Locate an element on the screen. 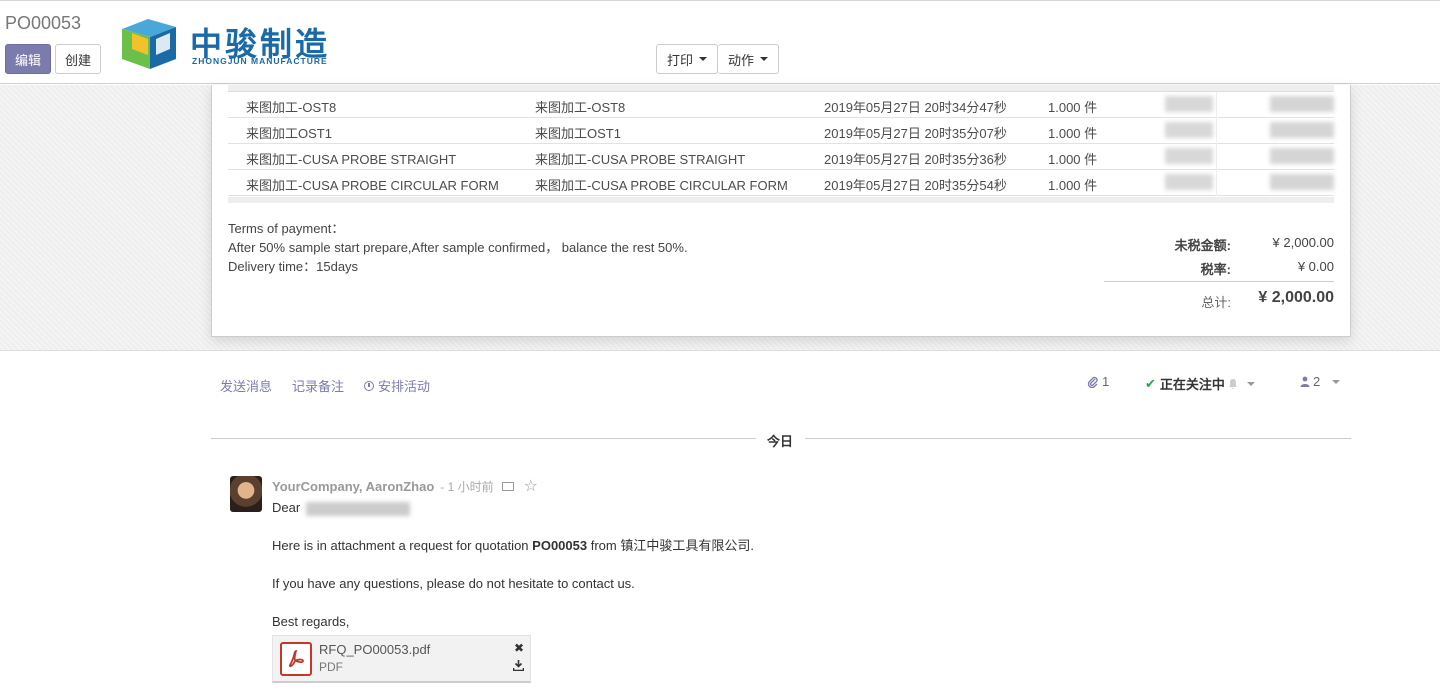  attachment-name: RFQ_PO00053.pdf is located at coordinates (374, 649).